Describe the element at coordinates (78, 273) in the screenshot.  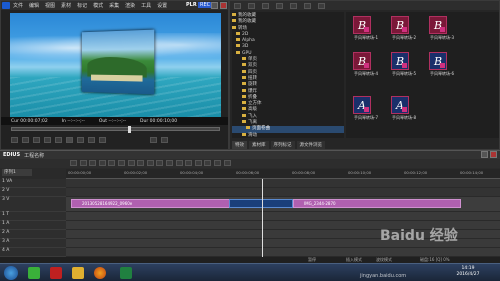
I see `file-explorer-icon` at that location.